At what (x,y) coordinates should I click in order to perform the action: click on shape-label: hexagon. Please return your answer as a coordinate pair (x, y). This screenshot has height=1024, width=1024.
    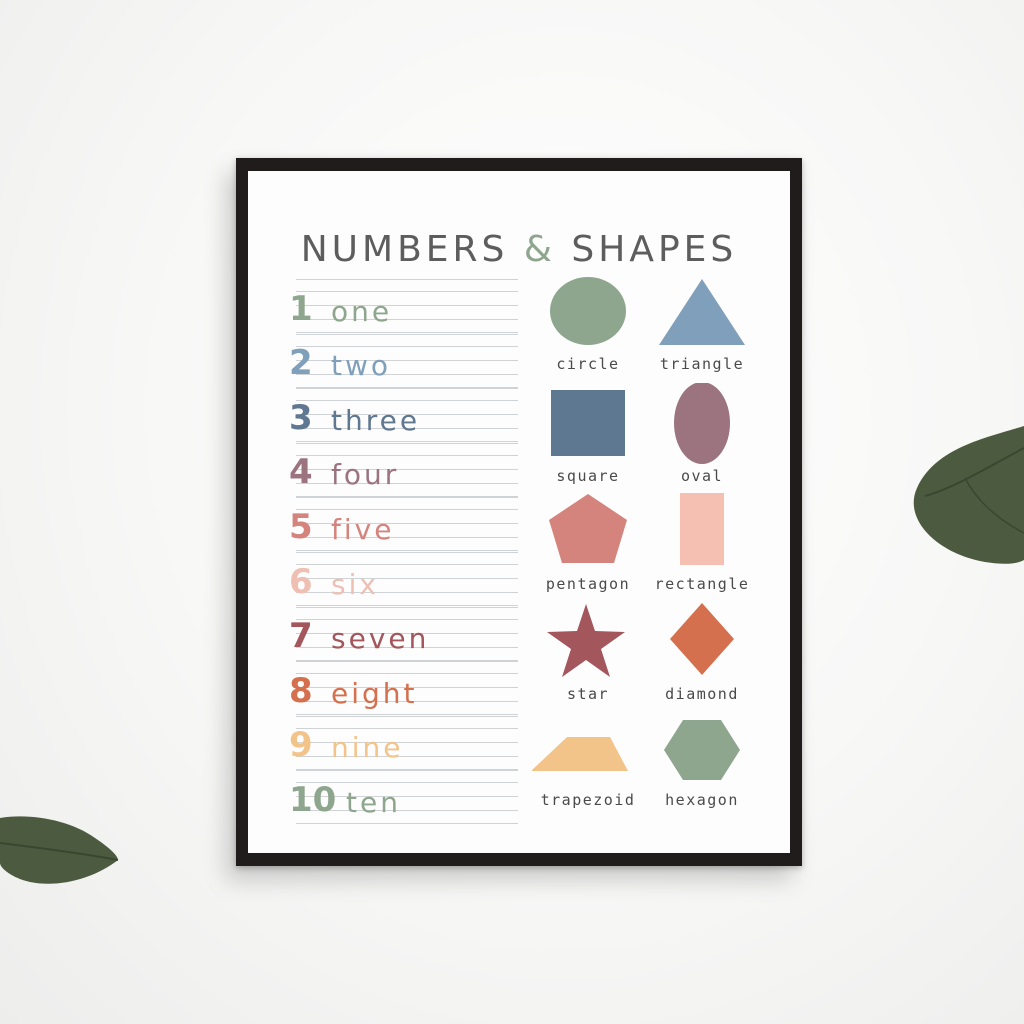
    Looking at the image, I should click on (702, 800).